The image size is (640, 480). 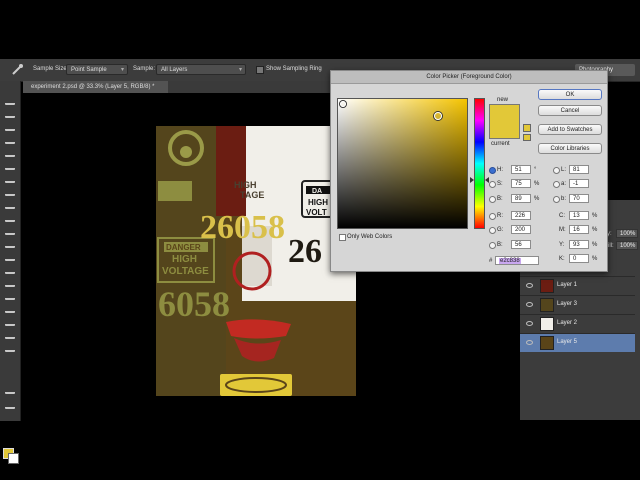 What do you see at coordinates (10, 153) in the screenshot?
I see `crop-tool-icon` at bounding box center [10, 153].